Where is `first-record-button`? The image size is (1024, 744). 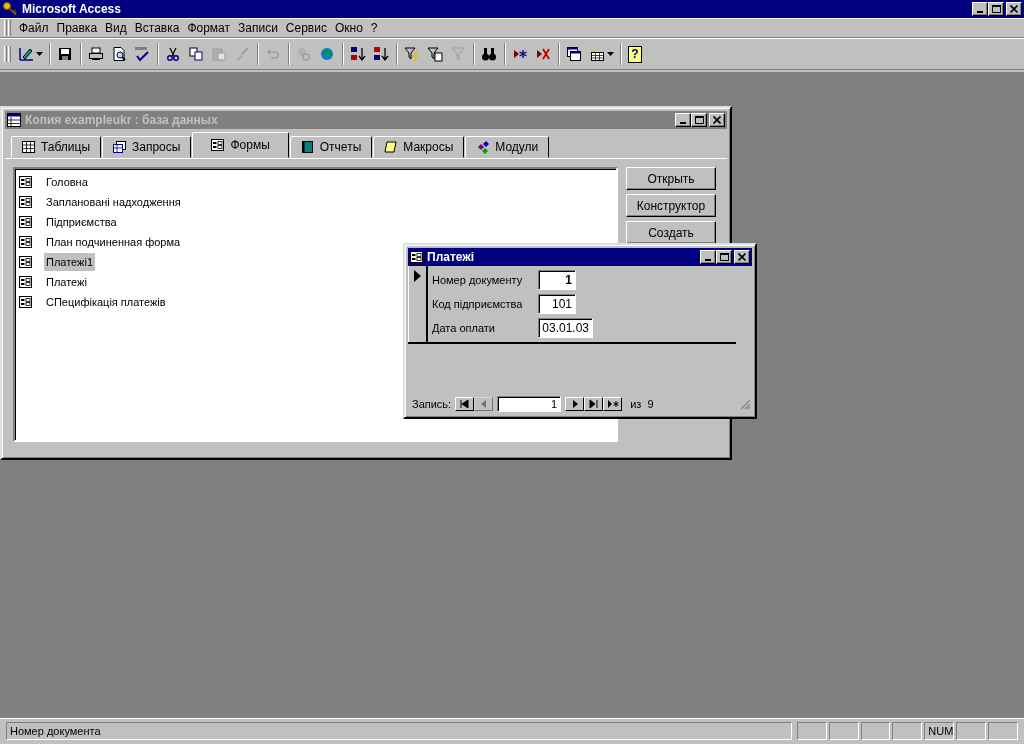 first-record-button is located at coordinates (465, 404).